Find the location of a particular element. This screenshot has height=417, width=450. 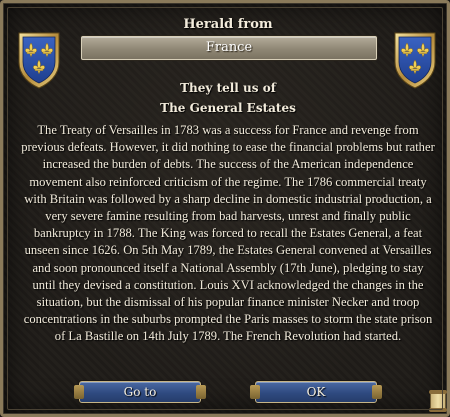

ok-button-label: OK is located at coordinates (316, 392).